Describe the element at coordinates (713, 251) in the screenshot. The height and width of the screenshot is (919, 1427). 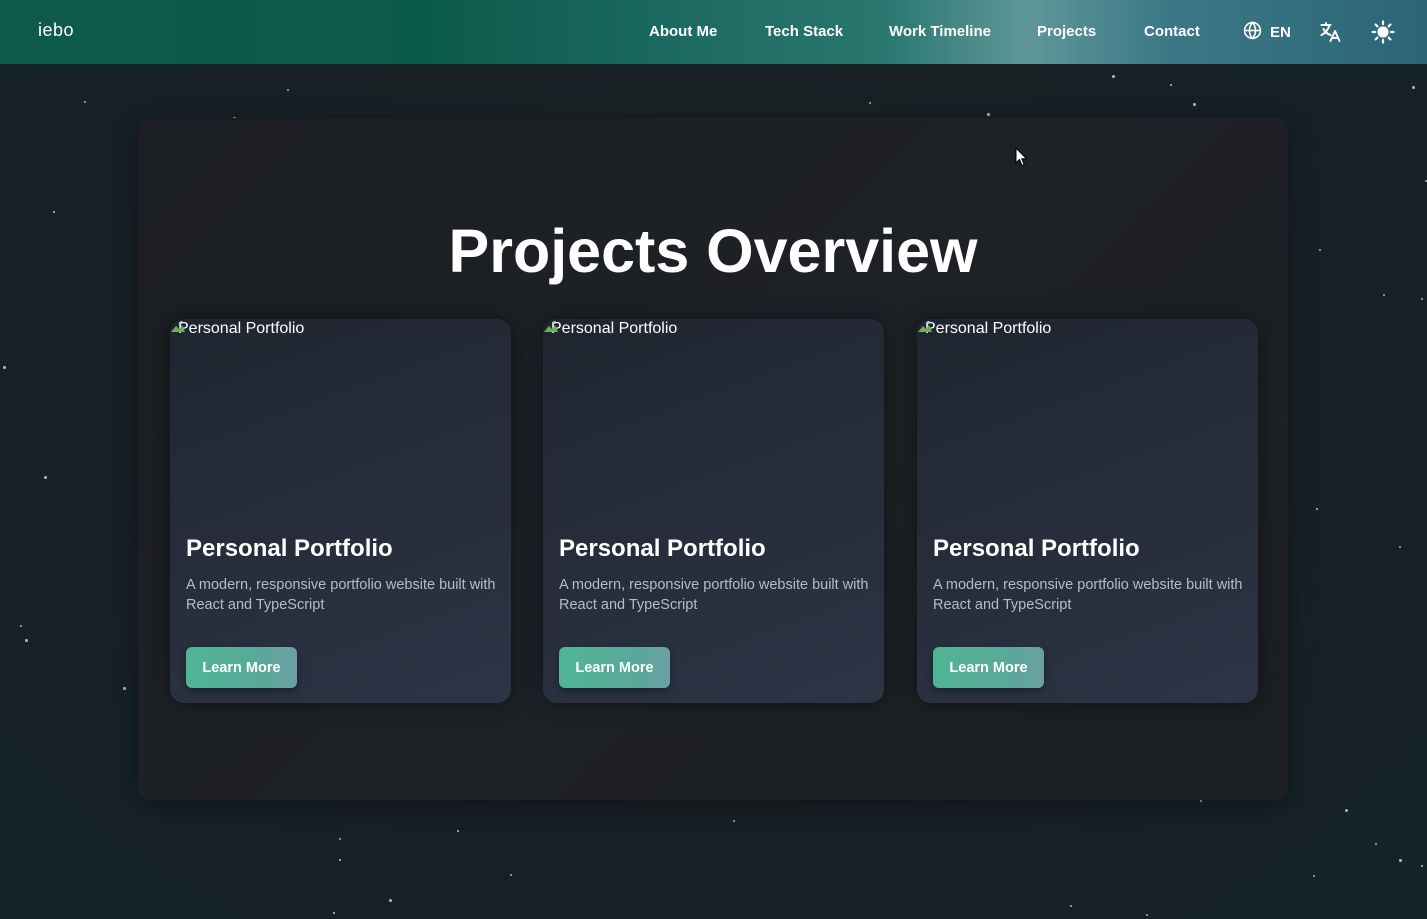
I see `page-title: Projects Overview` at that location.